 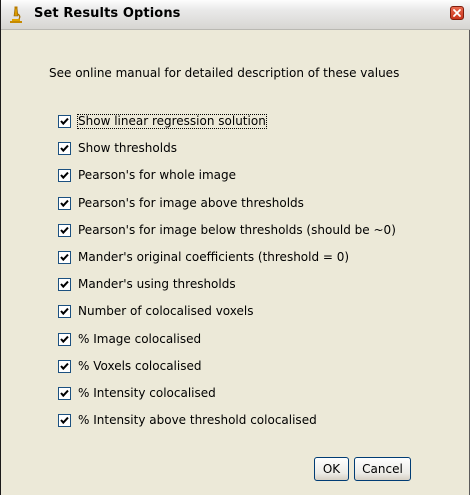 I want to click on option-row: Show linear regression solution, so click(x=162, y=121).